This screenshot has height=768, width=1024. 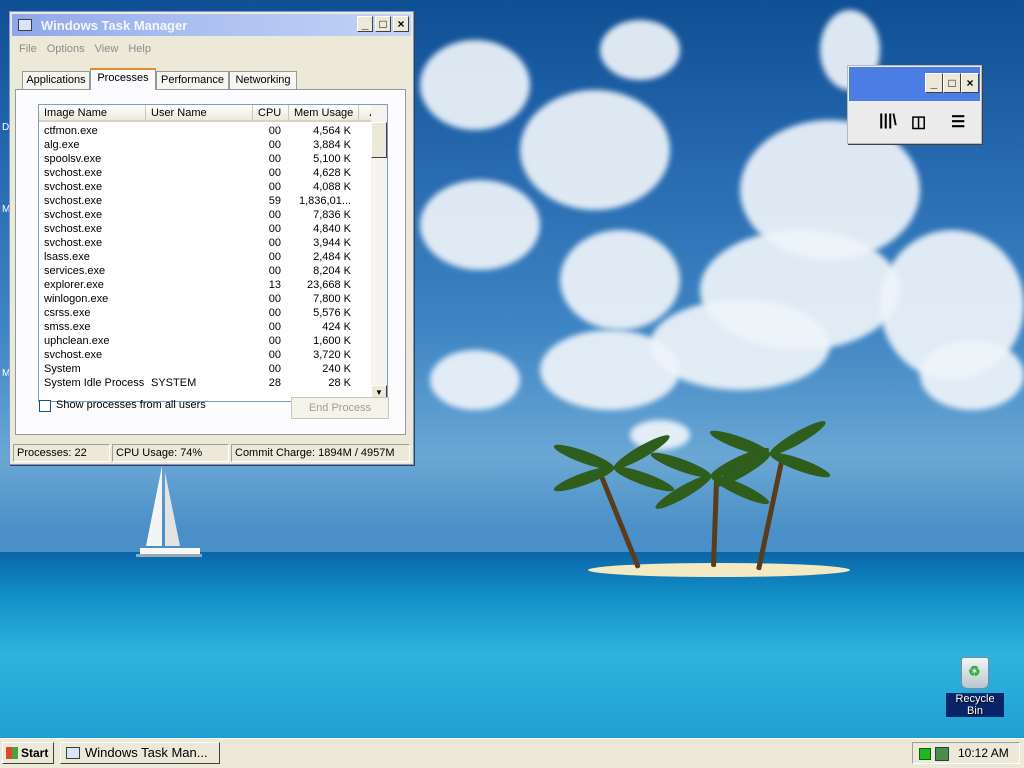 I want to click on recycle-bin-label: Recycle Bin, so click(x=975, y=705).